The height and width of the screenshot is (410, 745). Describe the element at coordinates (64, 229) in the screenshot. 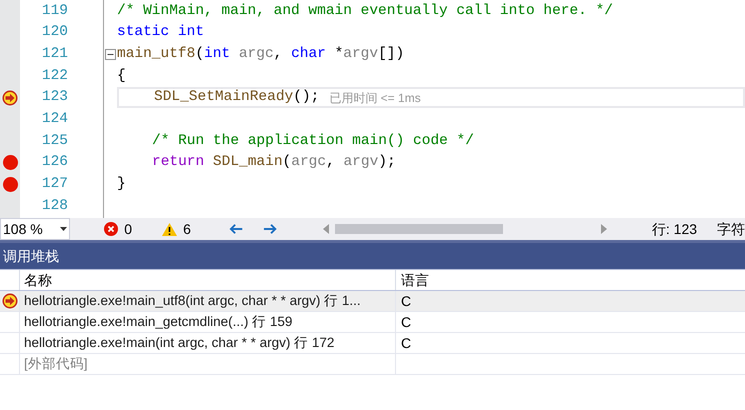

I see `caret-icon` at that location.